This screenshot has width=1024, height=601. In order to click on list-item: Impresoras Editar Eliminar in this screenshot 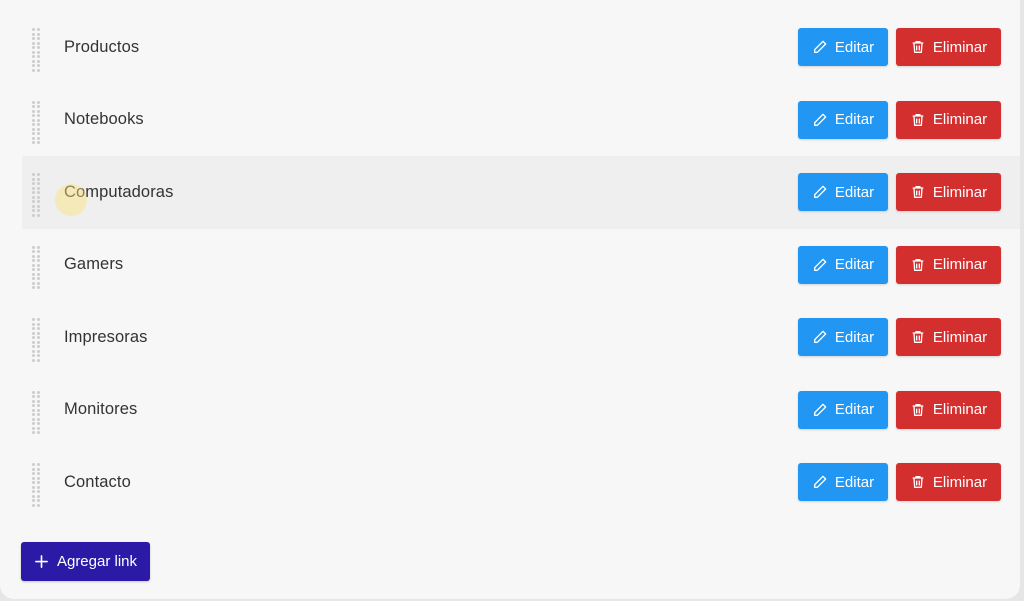, I will do `click(521, 337)`.